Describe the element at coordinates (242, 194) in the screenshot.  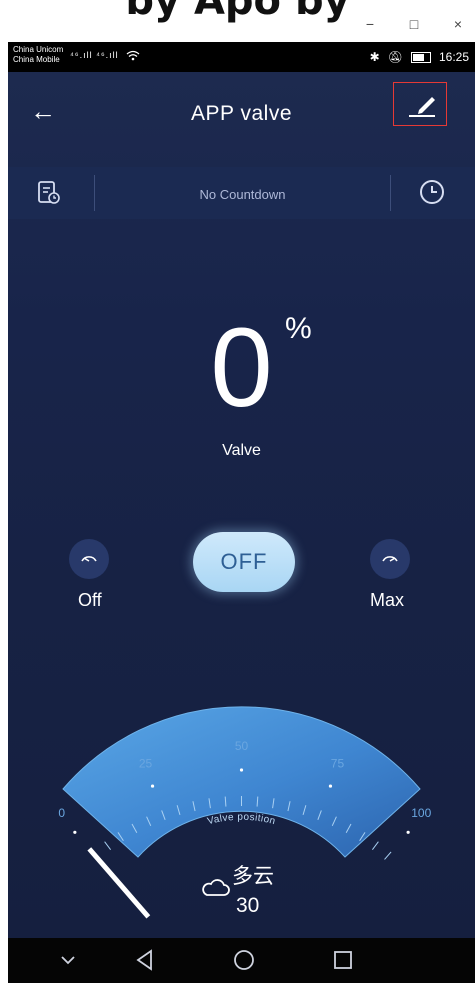
I see `countdown-text: No Countdown` at that location.